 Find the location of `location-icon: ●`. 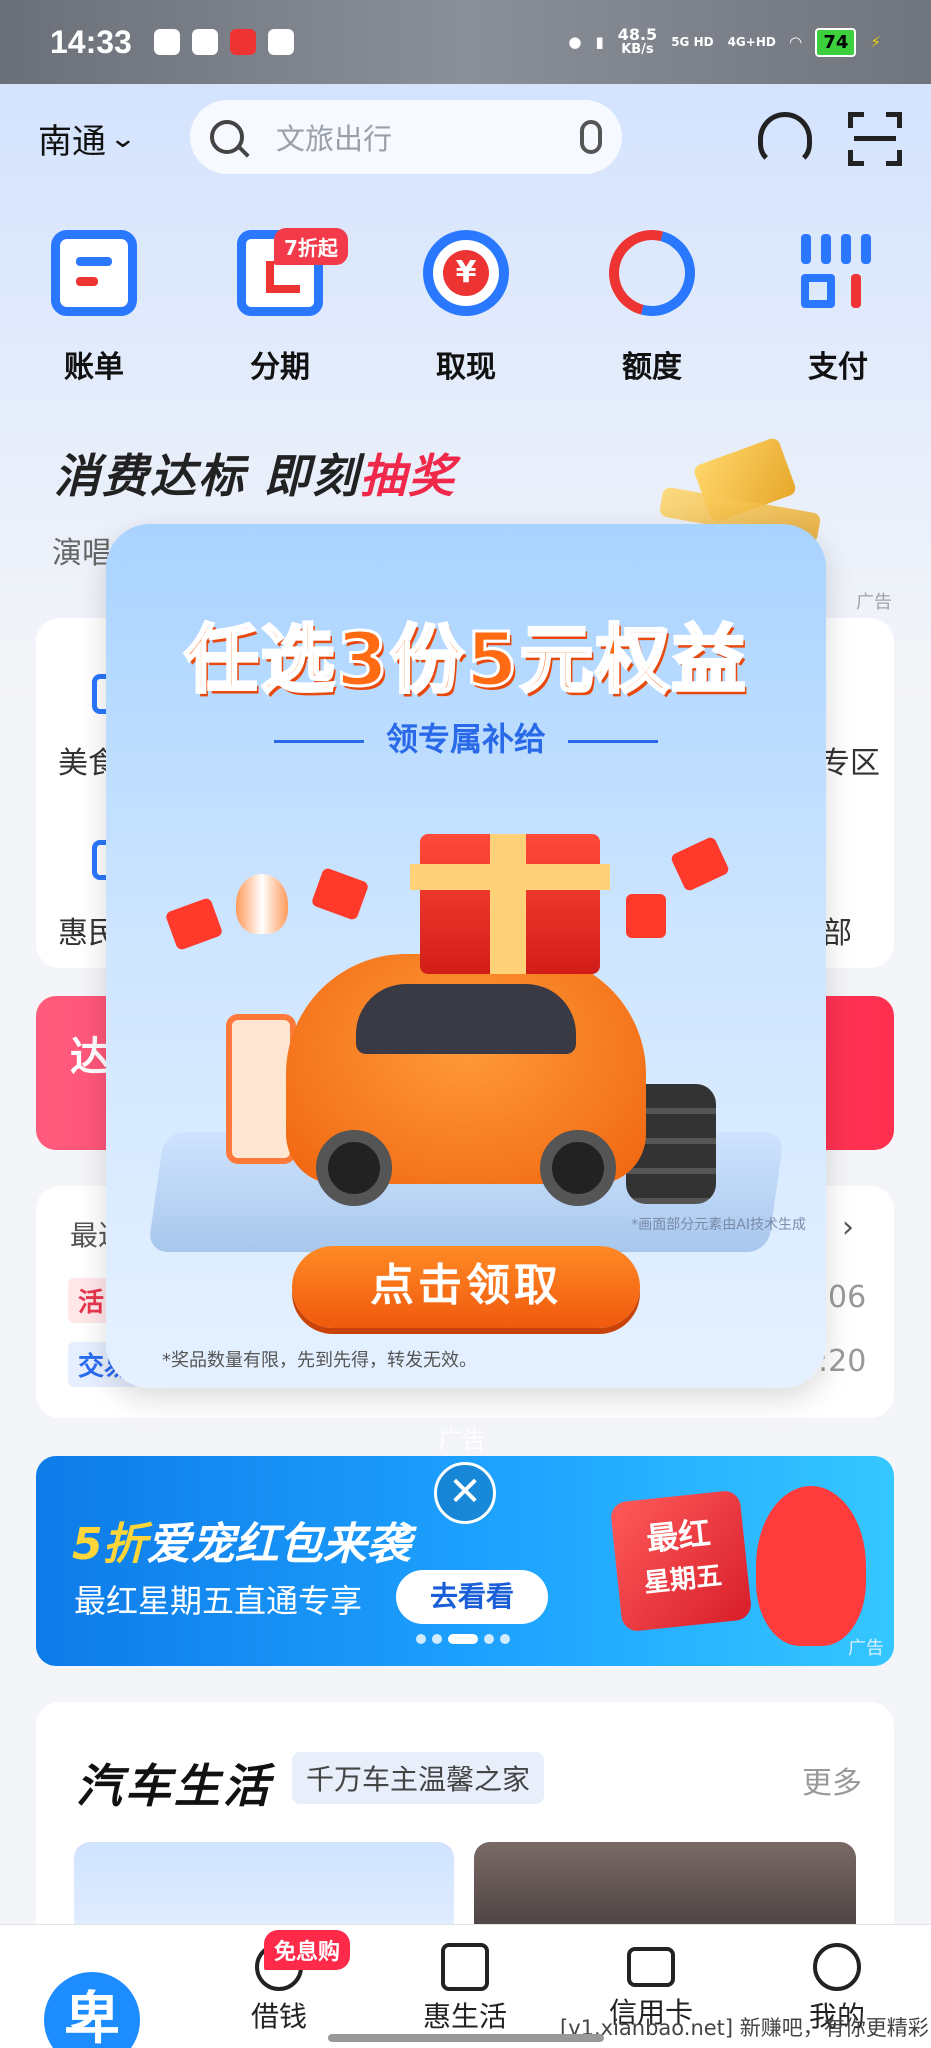

location-icon: ● is located at coordinates (575, 42).